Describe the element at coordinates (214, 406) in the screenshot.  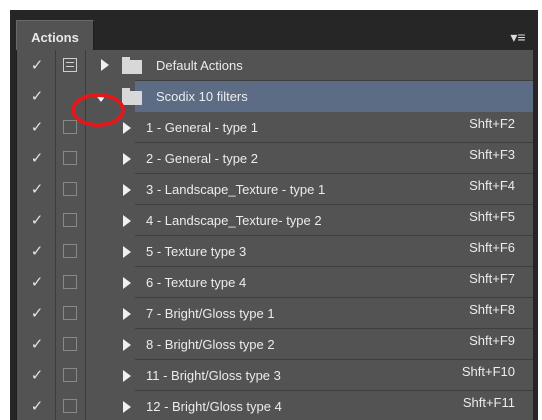
I see `action-label: 12 - Bright/Gloss type 4` at that location.